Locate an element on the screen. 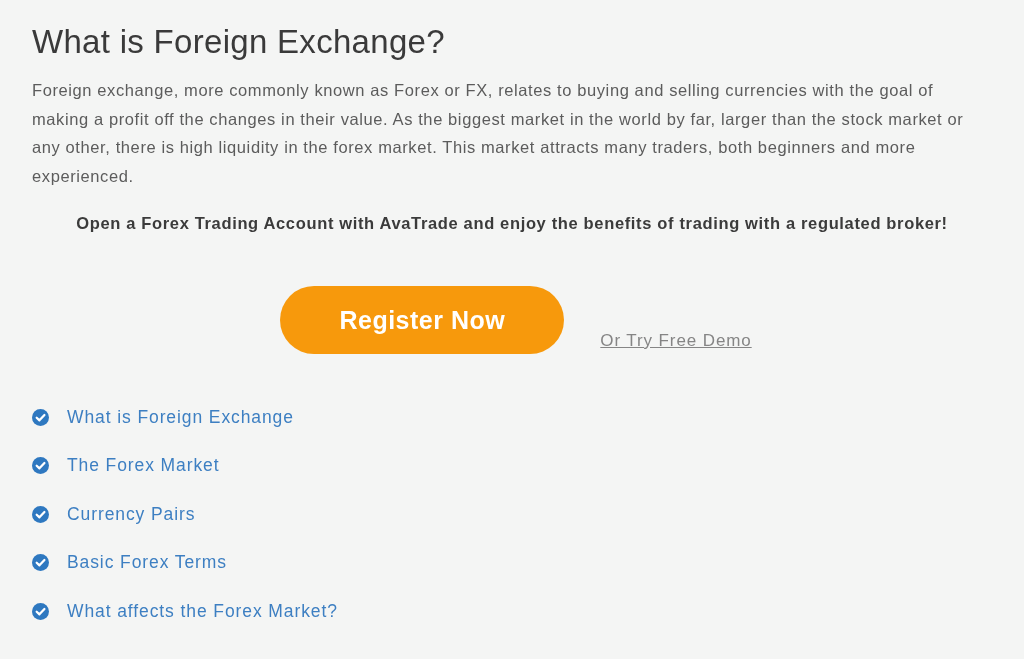 The image size is (1024, 659). register-button: Register Now is located at coordinates (422, 320).